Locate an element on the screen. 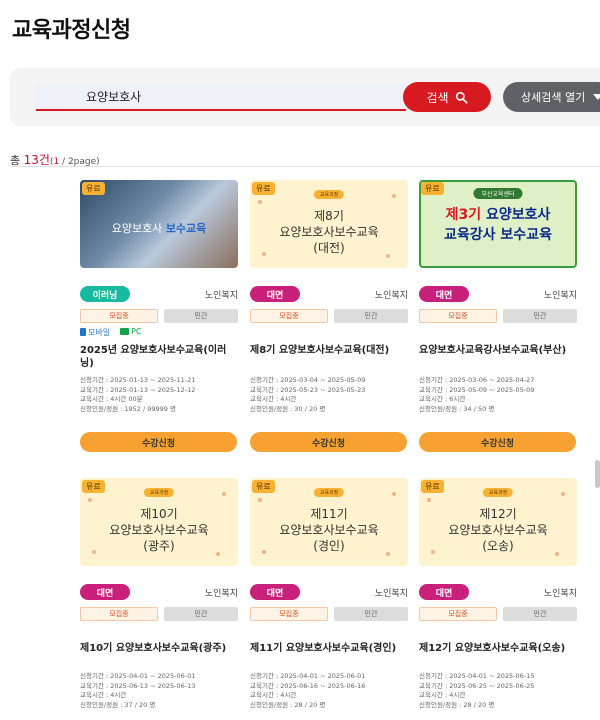 This screenshot has width=600, height=720. course-period: 교육기간 : 2025-05-09 ~ 2025-05-09 is located at coordinates (477, 389).